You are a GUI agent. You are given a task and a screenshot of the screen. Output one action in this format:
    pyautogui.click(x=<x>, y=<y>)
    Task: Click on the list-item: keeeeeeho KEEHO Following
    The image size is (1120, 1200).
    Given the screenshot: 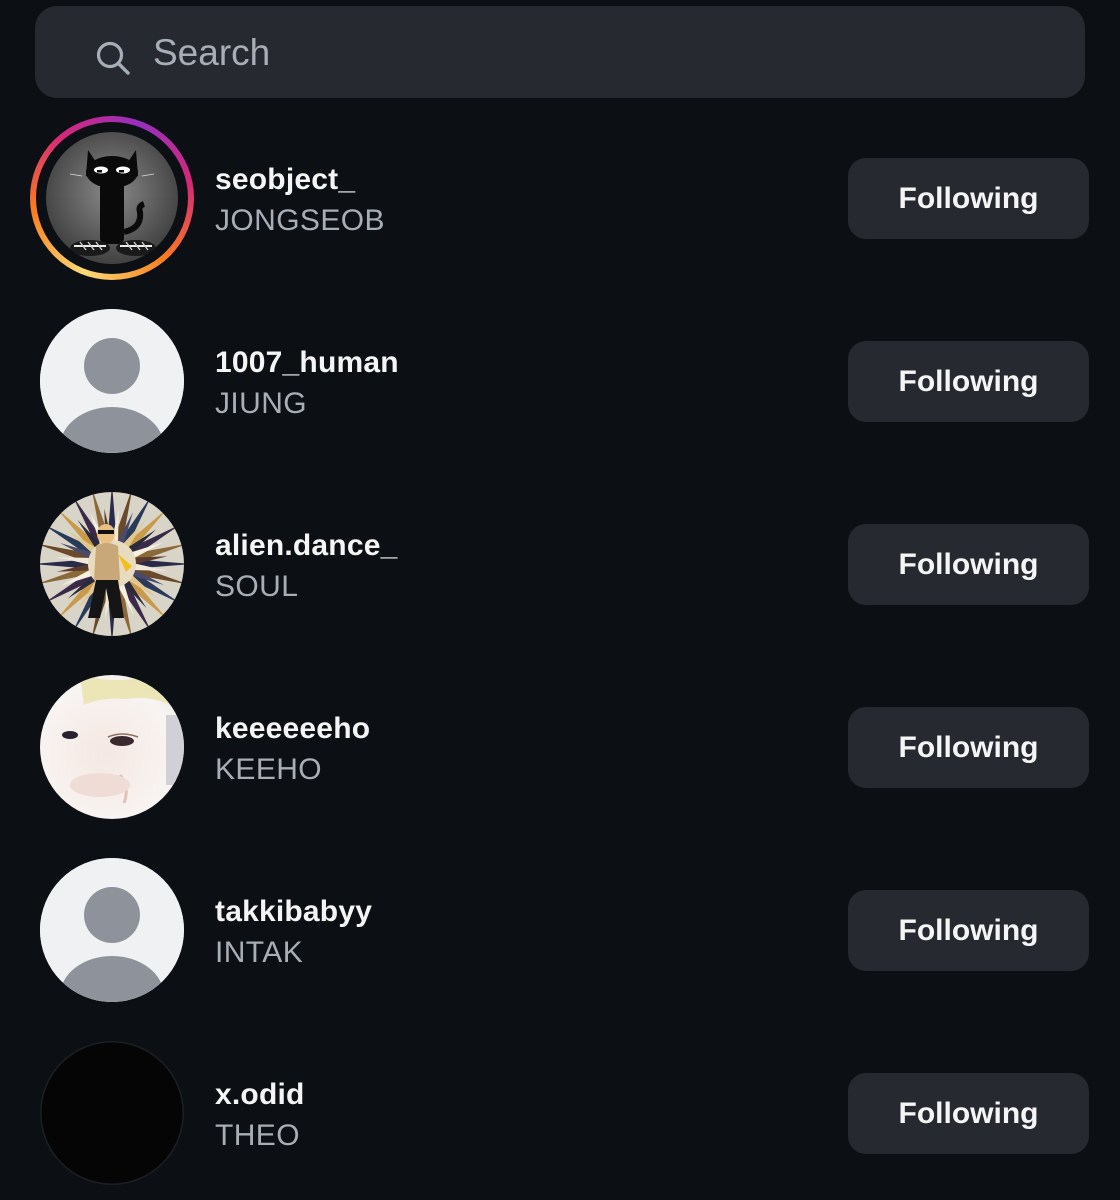 What is the action you would take?
    pyautogui.click(x=560, y=747)
    